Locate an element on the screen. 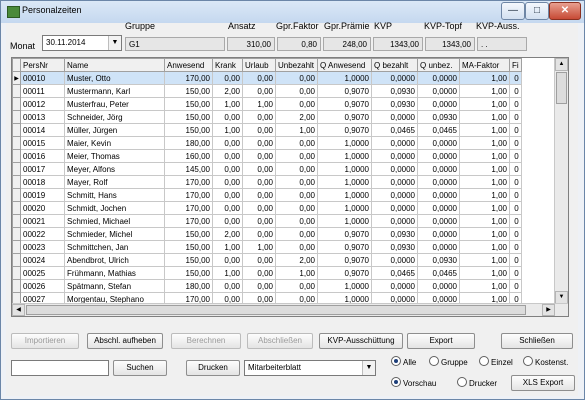 This screenshot has width=585, height=400. table-cell: 0,0930 is located at coordinates (394, 91).